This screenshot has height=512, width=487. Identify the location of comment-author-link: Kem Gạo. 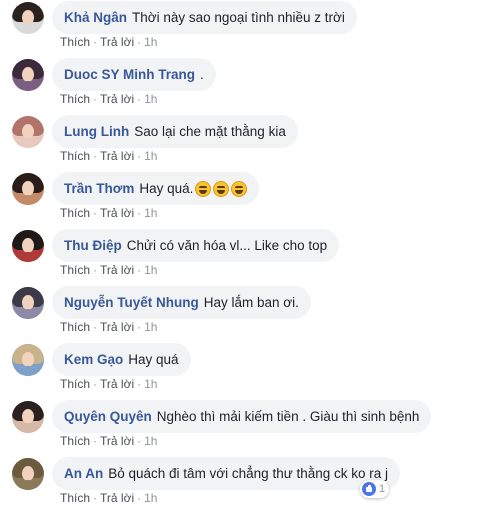
(93, 359).